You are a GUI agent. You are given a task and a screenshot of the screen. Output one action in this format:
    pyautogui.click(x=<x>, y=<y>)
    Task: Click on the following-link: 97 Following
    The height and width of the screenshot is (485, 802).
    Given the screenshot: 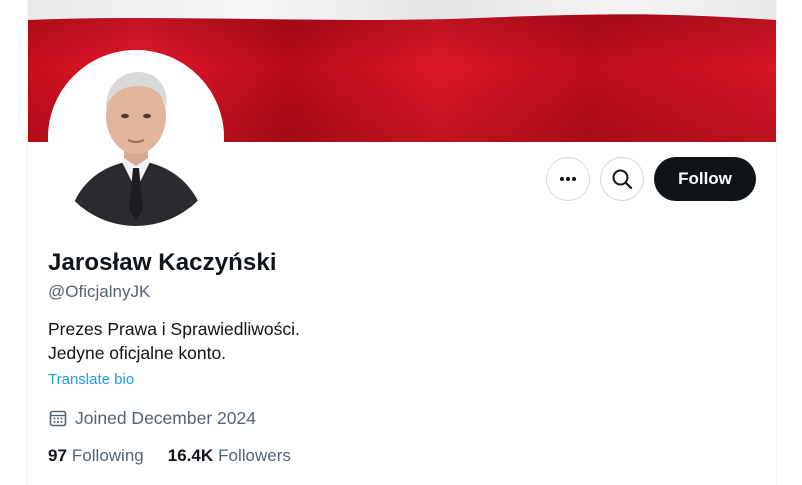 What is the action you would take?
    pyautogui.click(x=96, y=456)
    